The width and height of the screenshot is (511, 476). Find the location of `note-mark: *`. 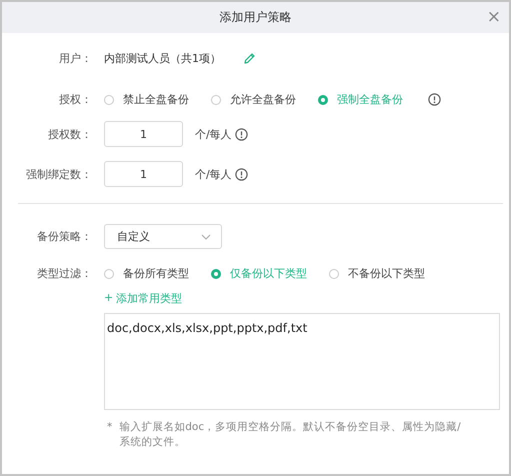

note-mark: * is located at coordinates (109, 427).